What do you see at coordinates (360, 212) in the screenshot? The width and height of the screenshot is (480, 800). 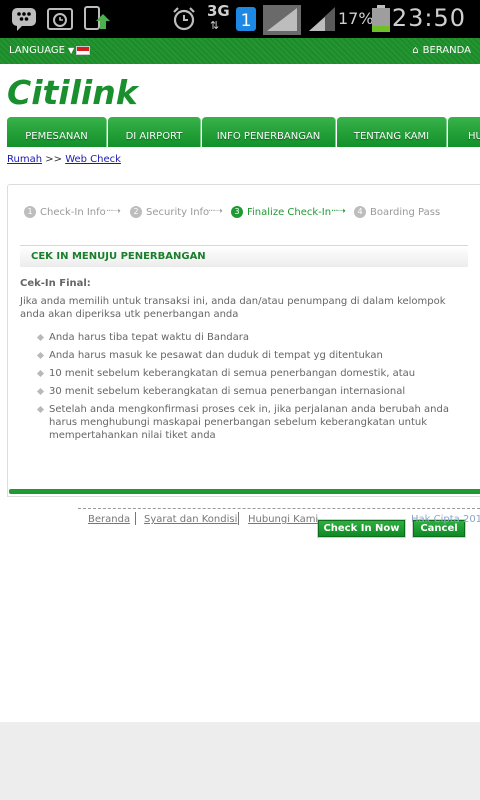 I see `step-number: 4` at bounding box center [360, 212].